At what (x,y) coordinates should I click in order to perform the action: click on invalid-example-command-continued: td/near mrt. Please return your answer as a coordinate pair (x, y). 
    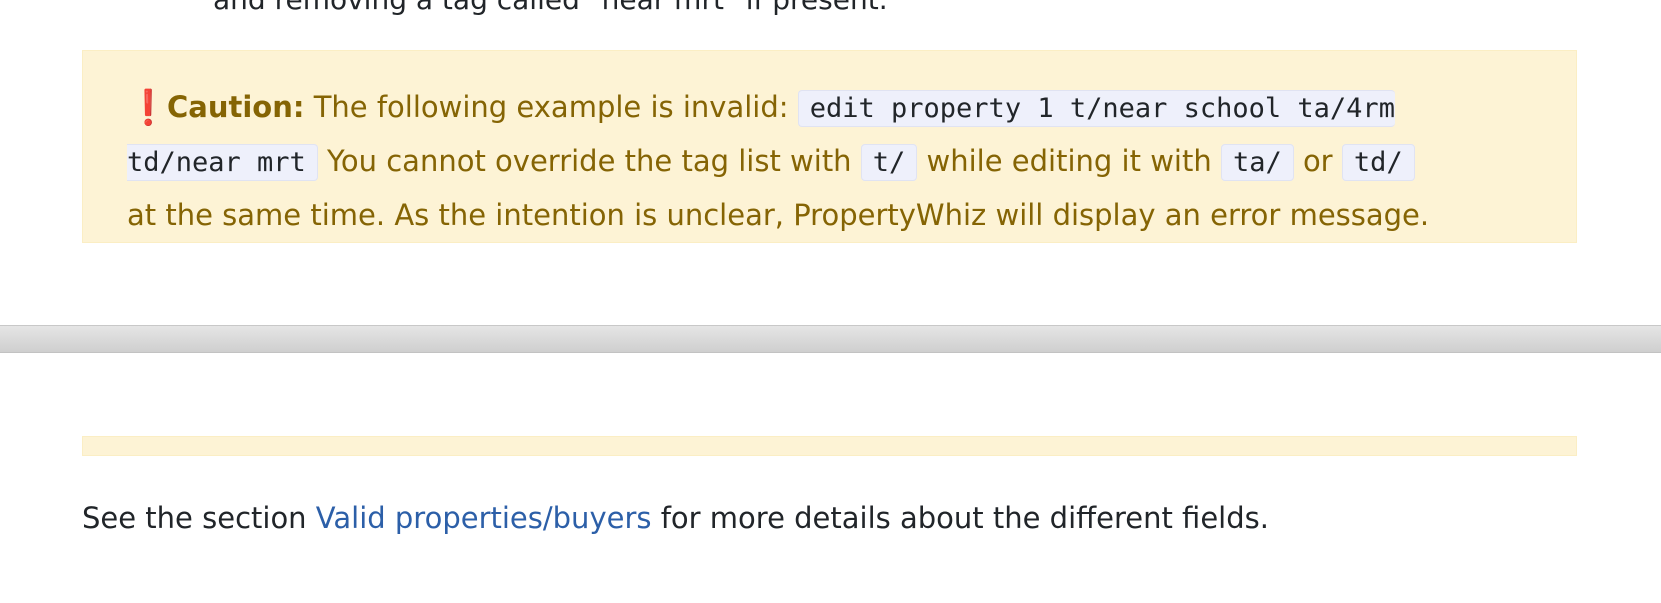
    Looking at the image, I should click on (222, 162).